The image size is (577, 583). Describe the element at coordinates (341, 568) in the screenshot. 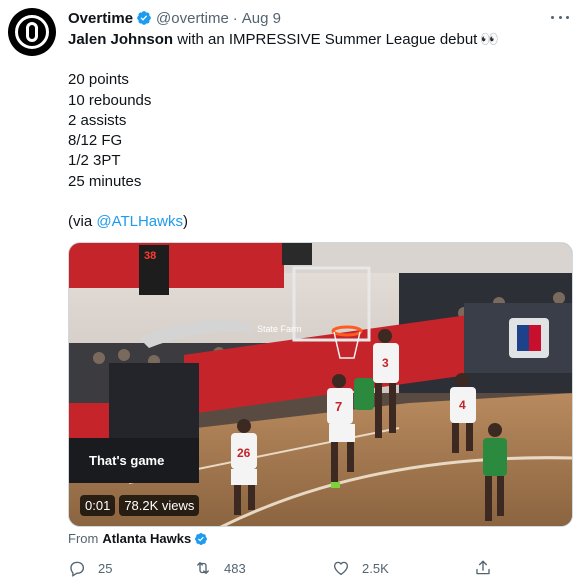

I see `heart-icon` at that location.